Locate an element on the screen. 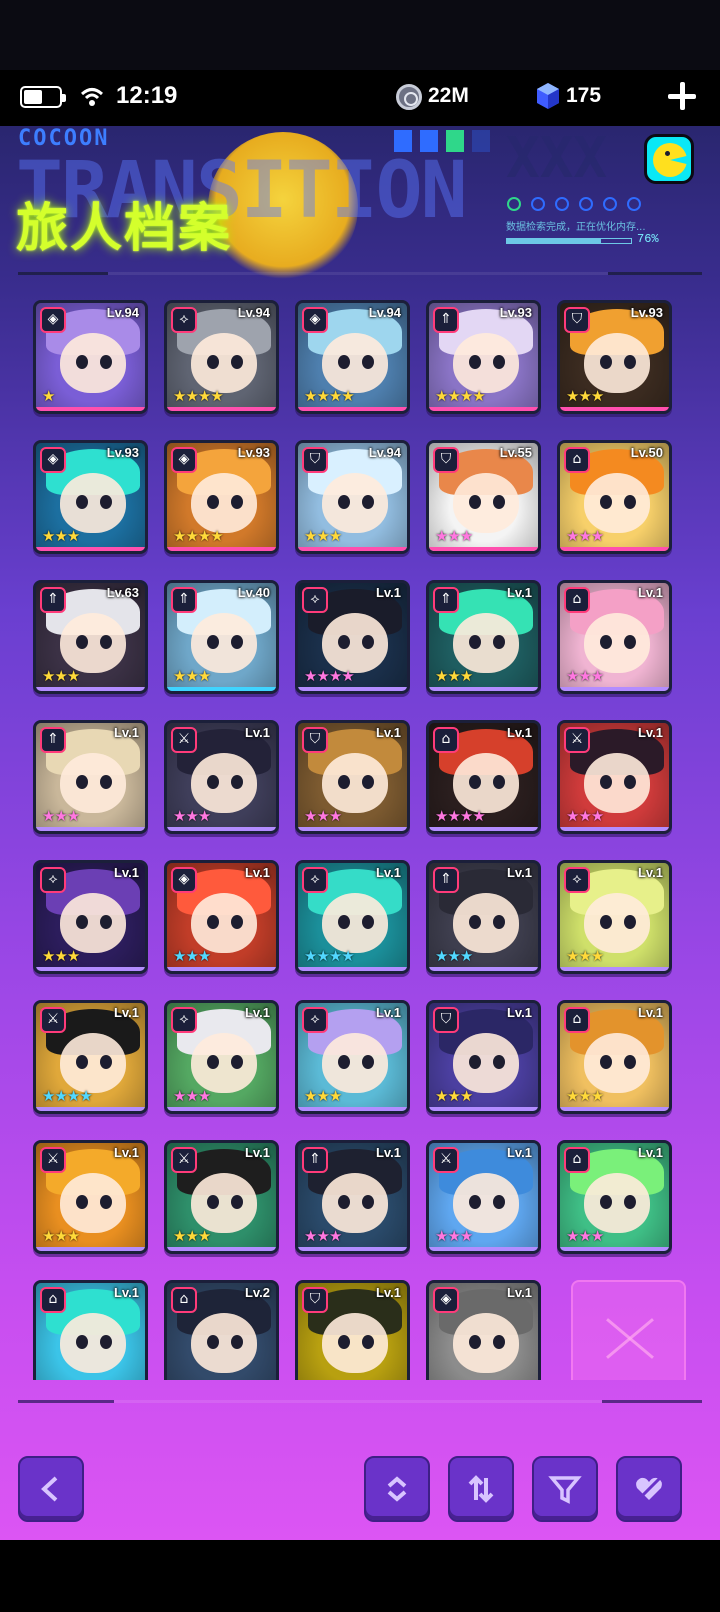 This screenshot has height=1612, width=720. top-divider is located at coordinates (360, 273).